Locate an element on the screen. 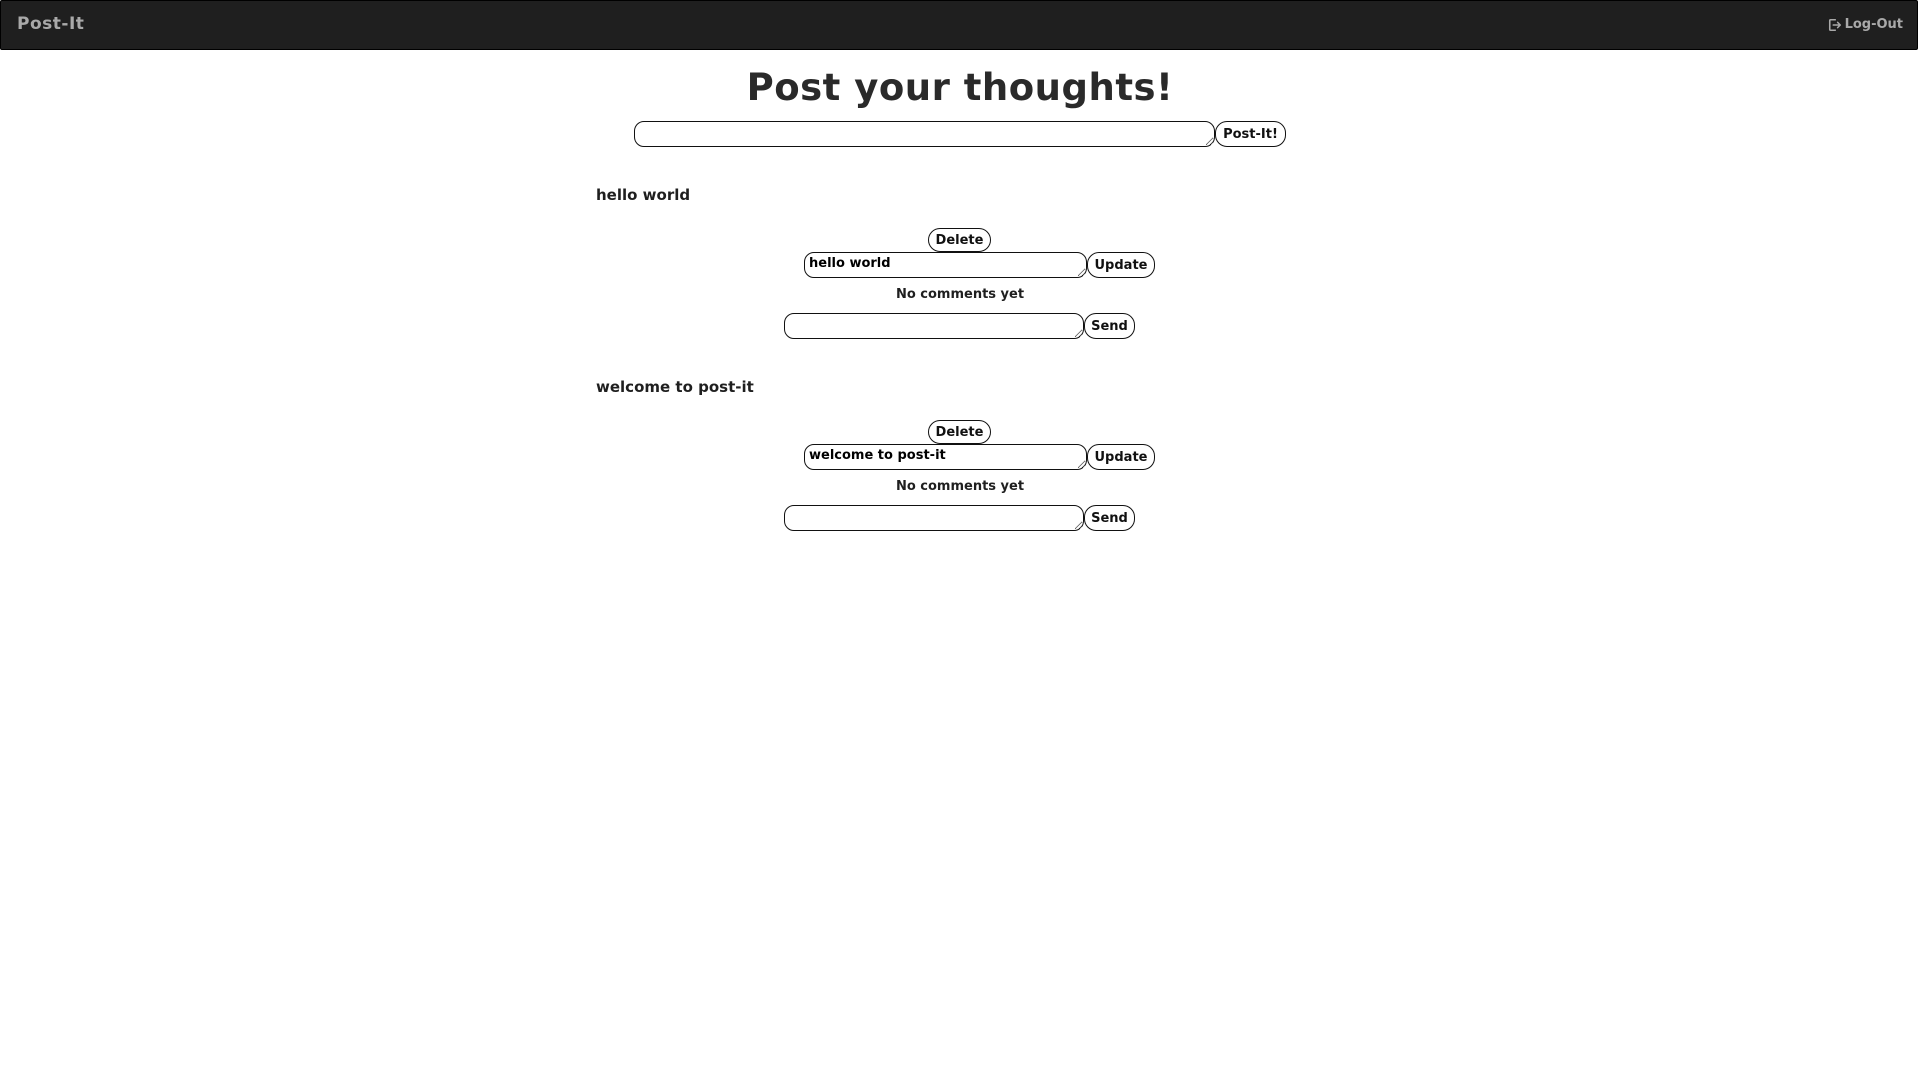 The height and width of the screenshot is (1080, 1920). page-title: Post your thoughts! is located at coordinates (960, 87).